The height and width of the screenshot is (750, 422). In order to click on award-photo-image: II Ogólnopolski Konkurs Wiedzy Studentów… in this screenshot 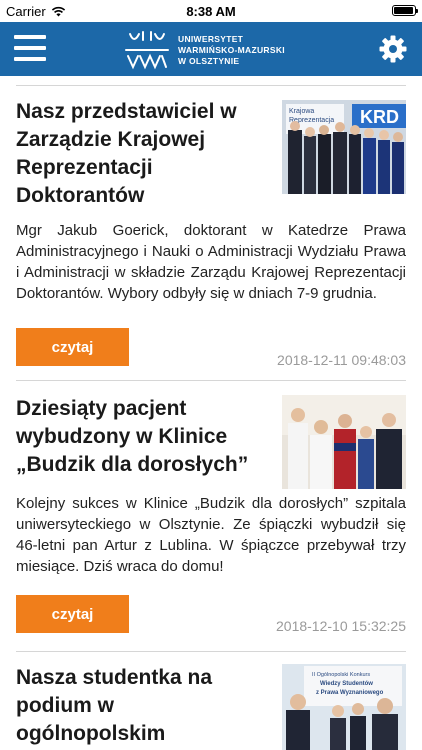, I will do `click(344, 707)`.